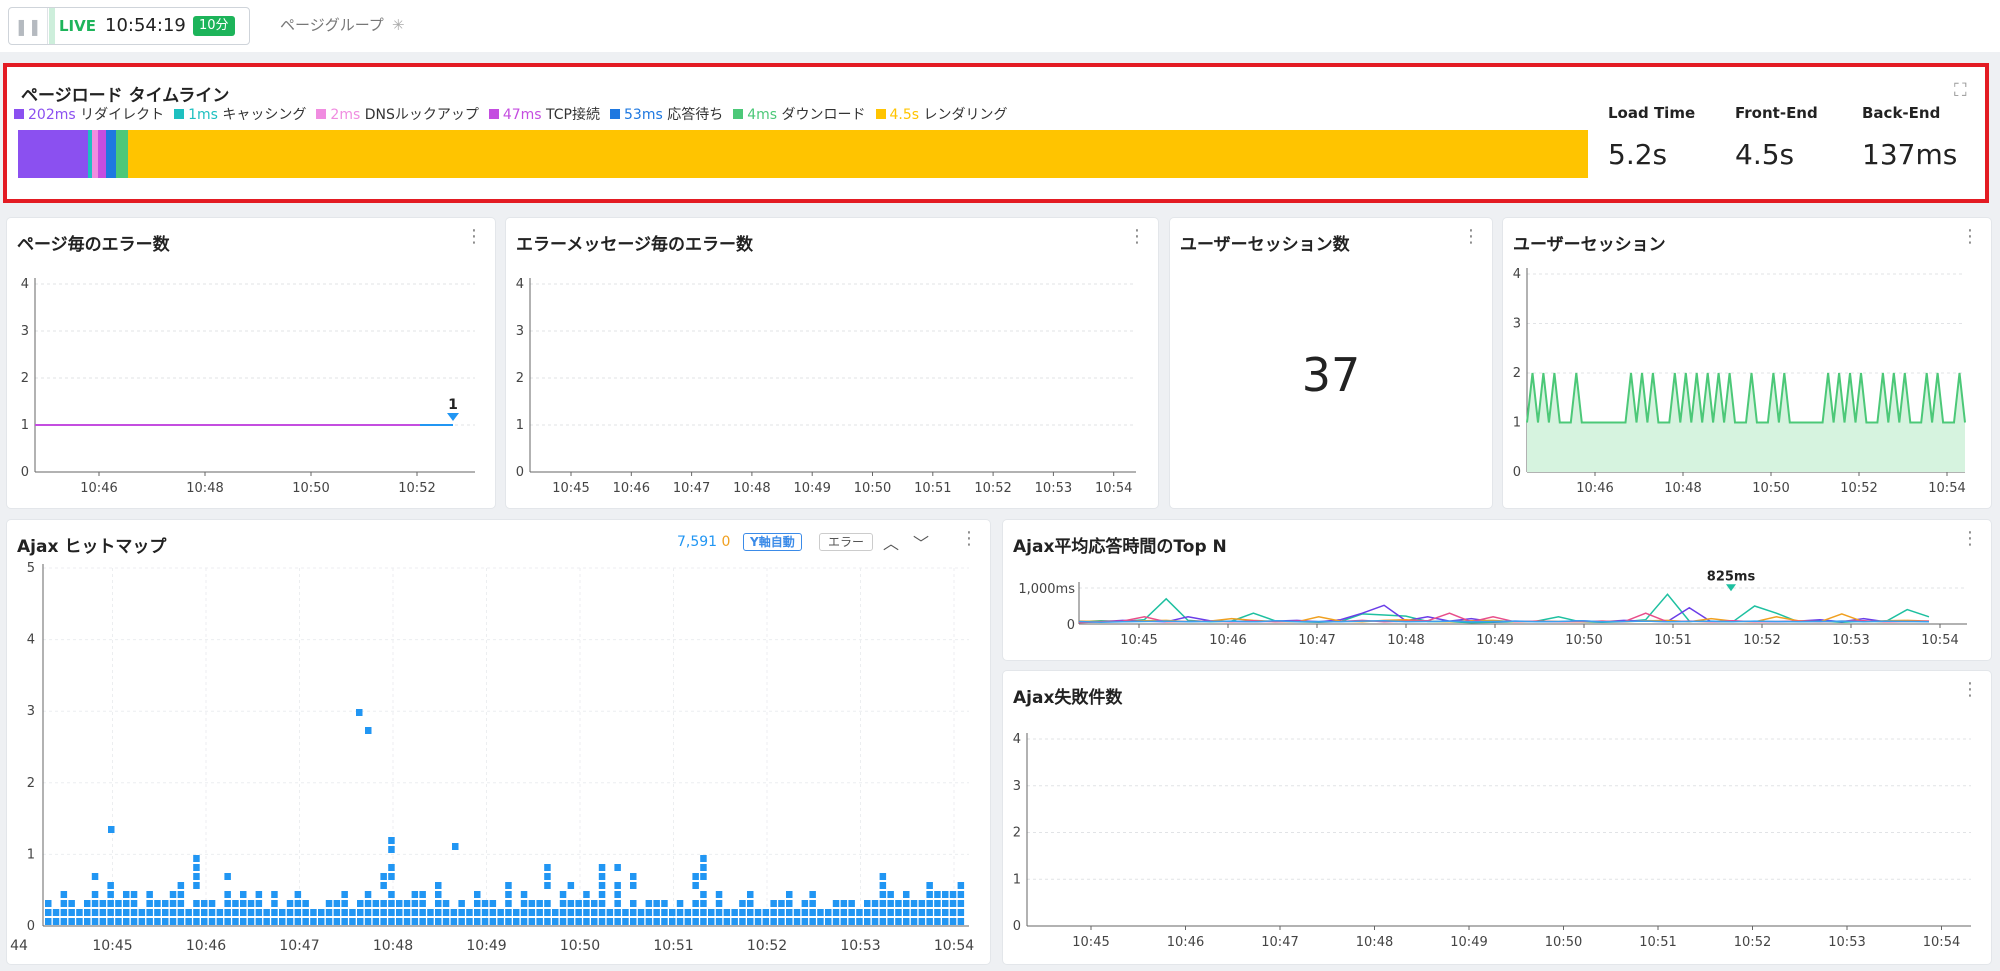 This screenshot has width=2000, height=971. I want to click on x-tick-label: 10:48, so click(751, 488).